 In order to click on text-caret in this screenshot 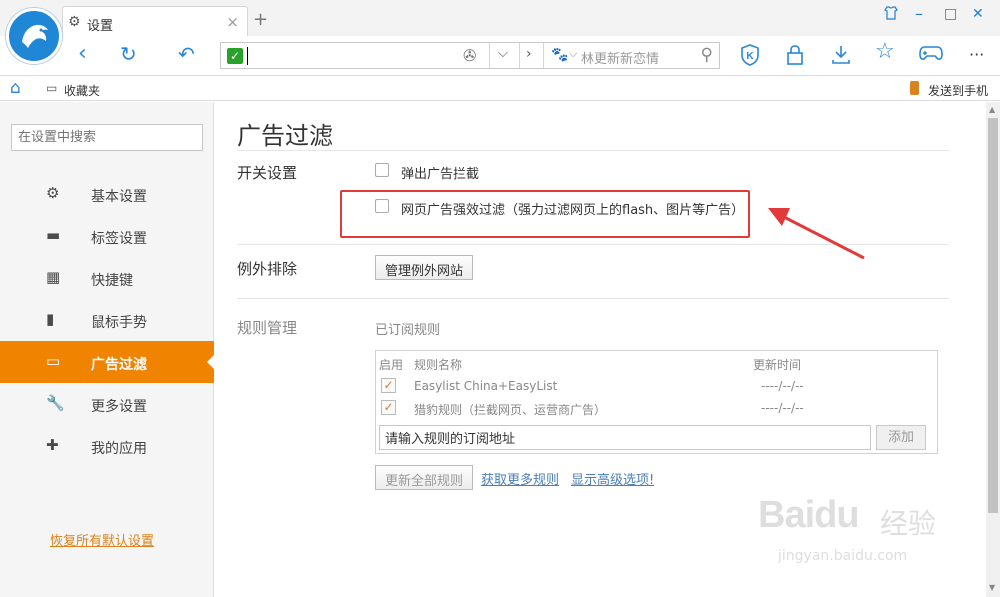, I will do `click(247, 56)`.